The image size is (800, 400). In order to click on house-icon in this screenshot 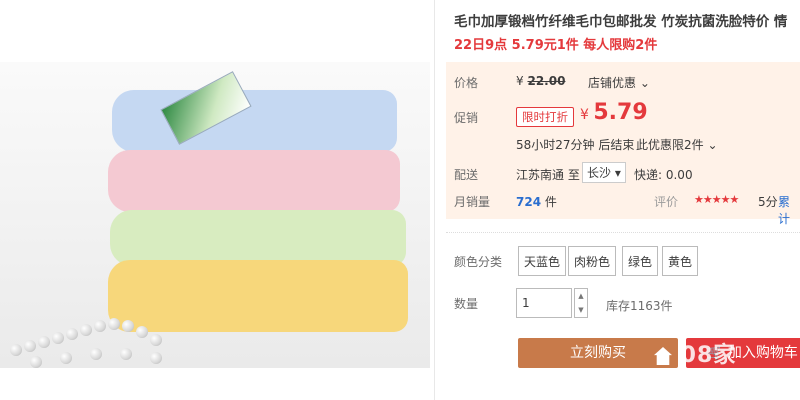, I will do `click(663, 356)`.